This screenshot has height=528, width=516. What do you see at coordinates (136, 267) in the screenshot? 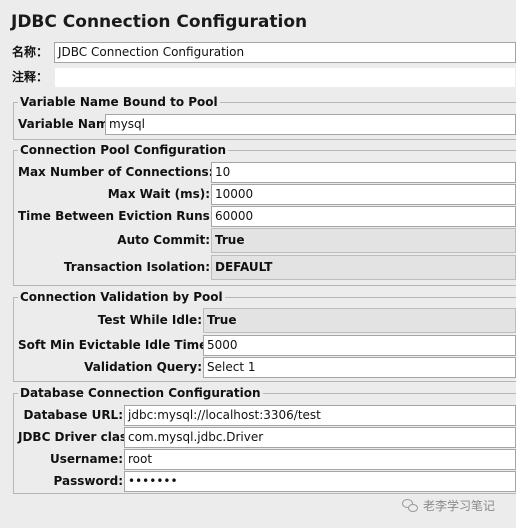
I see `transaction-isolation-label: Transaction Isolation:` at bounding box center [136, 267].